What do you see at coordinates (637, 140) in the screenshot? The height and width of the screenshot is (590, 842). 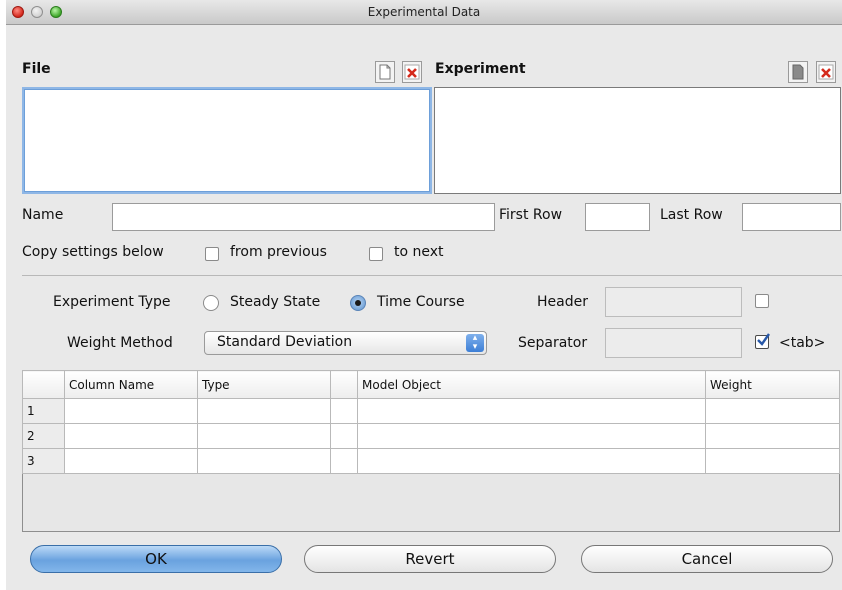 I see `experiment-list` at bounding box center [637, 140].